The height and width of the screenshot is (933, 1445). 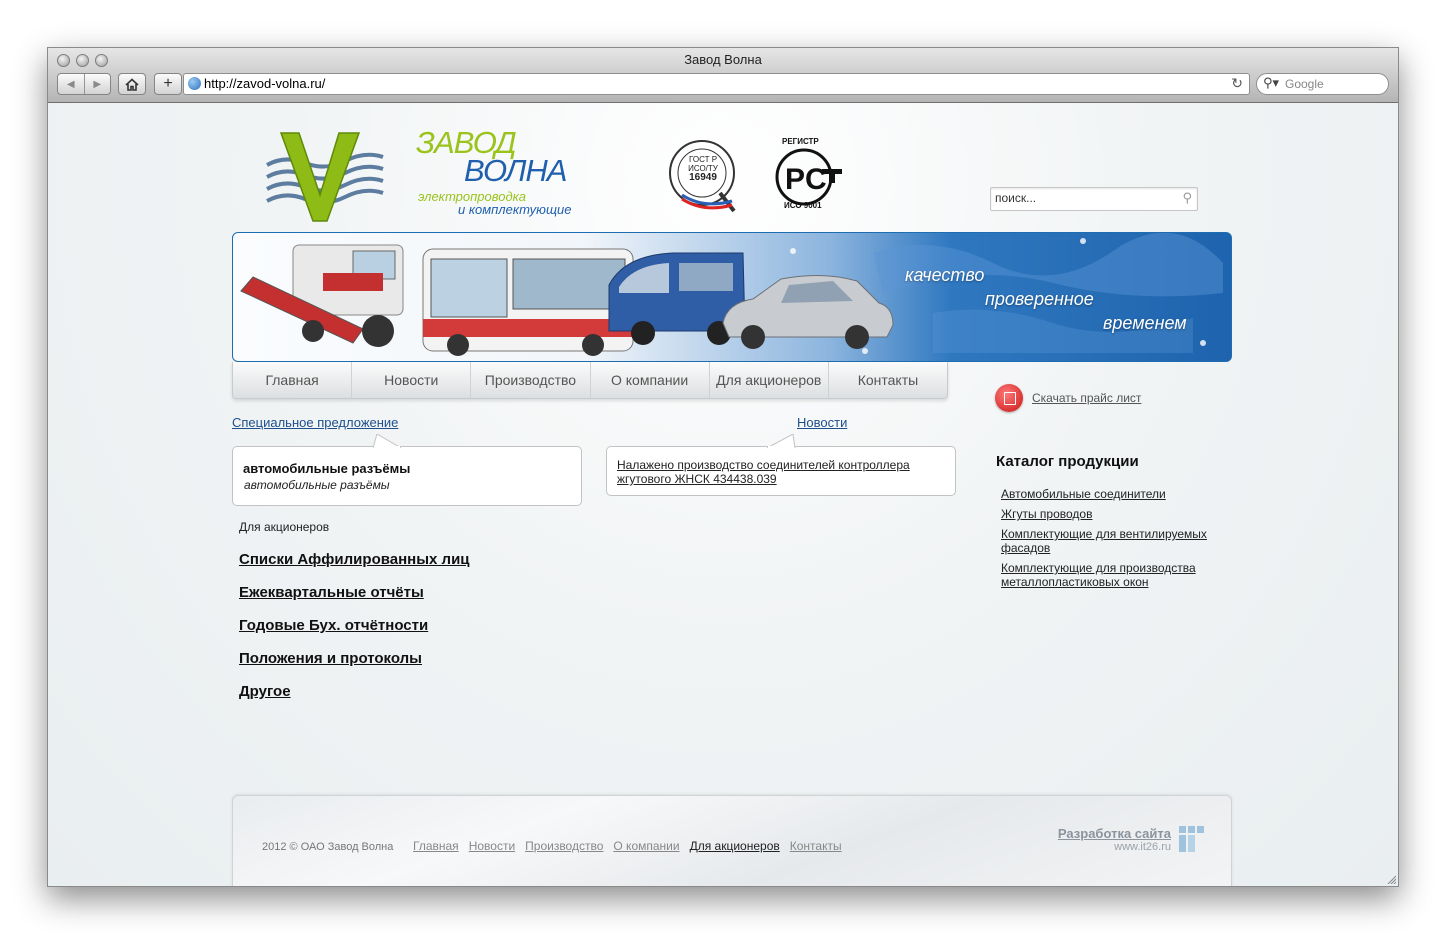 I want to click on footer-link-contacts: Контакты, so click(x=816, y=846).